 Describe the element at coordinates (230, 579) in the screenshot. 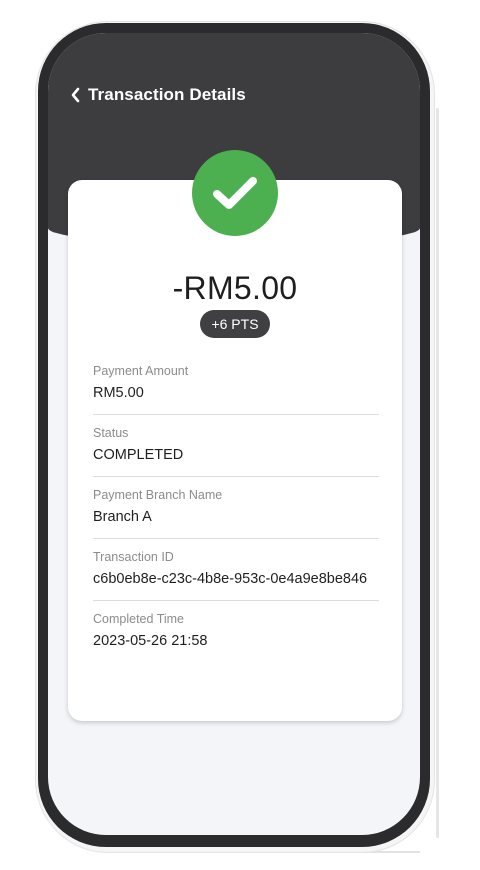

I see `detail-value: c6b0eb8e-c23c-4b8e-953c-0e4a9e8be846` at that location.